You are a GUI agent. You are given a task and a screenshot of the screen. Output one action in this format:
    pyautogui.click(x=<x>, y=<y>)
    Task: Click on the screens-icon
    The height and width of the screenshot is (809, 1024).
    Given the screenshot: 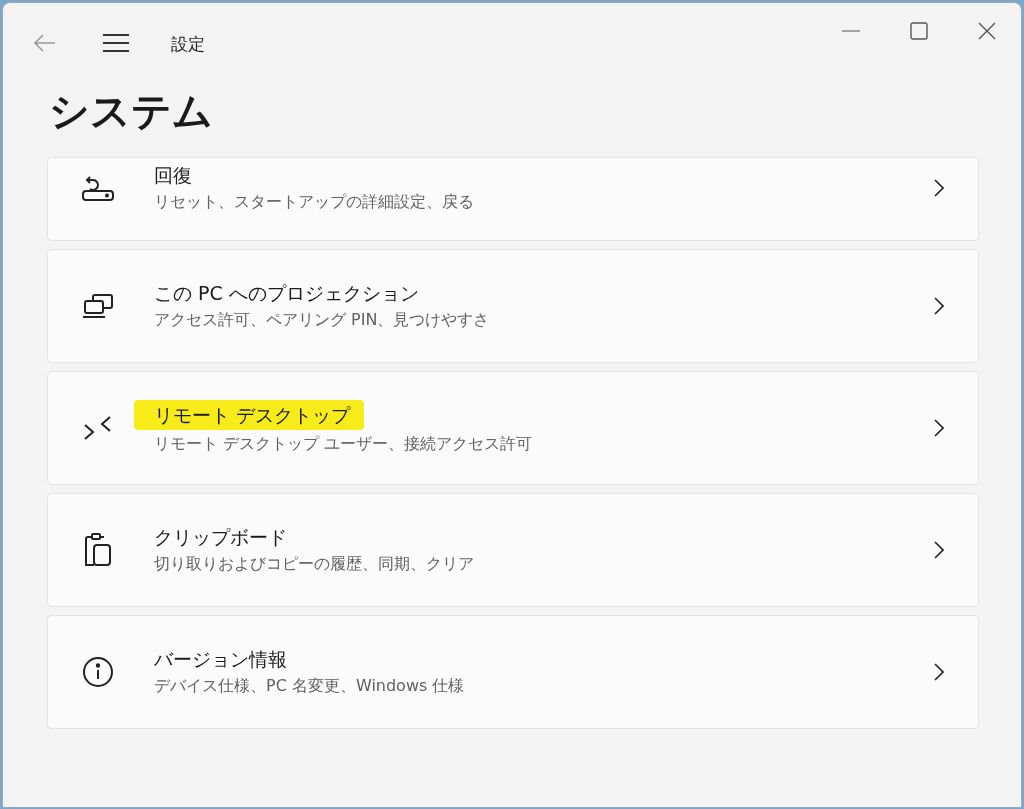 What is the action you would take?
    pyautogui.click(x=98, y=306)
    